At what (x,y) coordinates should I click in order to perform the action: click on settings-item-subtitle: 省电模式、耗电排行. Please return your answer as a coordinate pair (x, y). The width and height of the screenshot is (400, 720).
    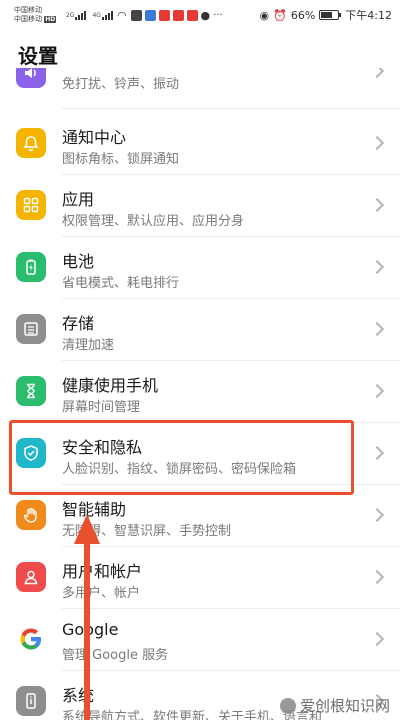
    Looking at the image, I should click on (121, 283).